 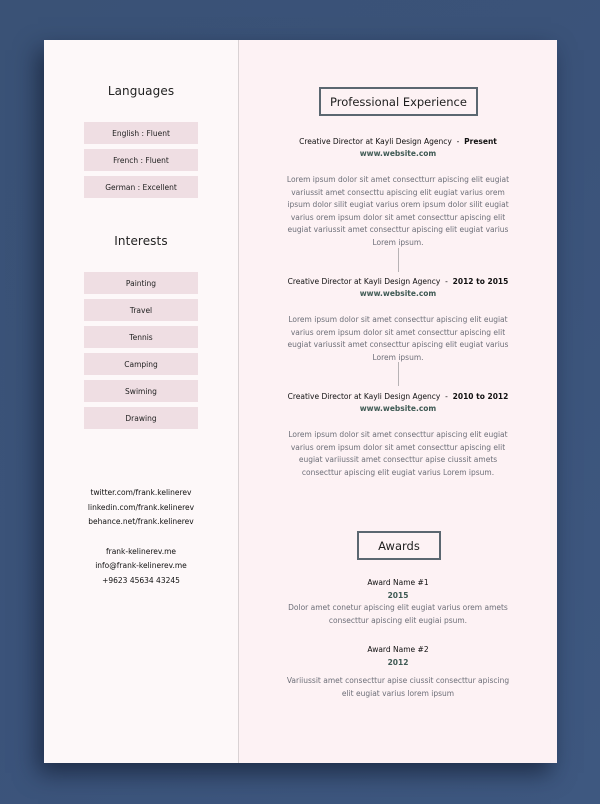 I want to click on linkedin-link: linkedin.com/frank.kelinerev, so click(x=141, y=508).